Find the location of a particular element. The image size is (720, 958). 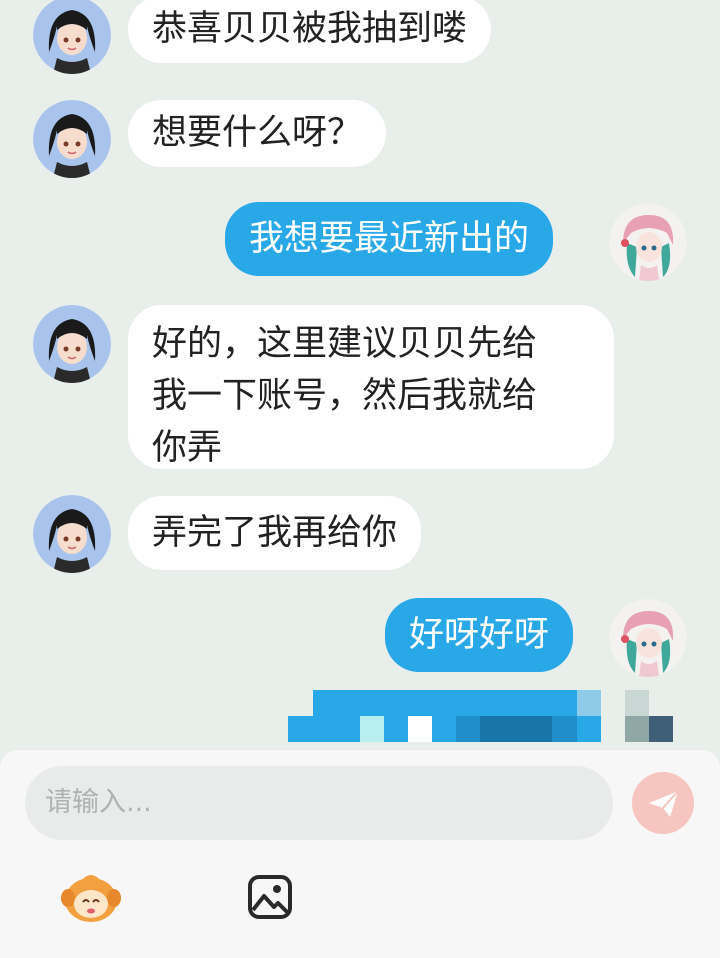

image-button is located at coordinates (270, 897).